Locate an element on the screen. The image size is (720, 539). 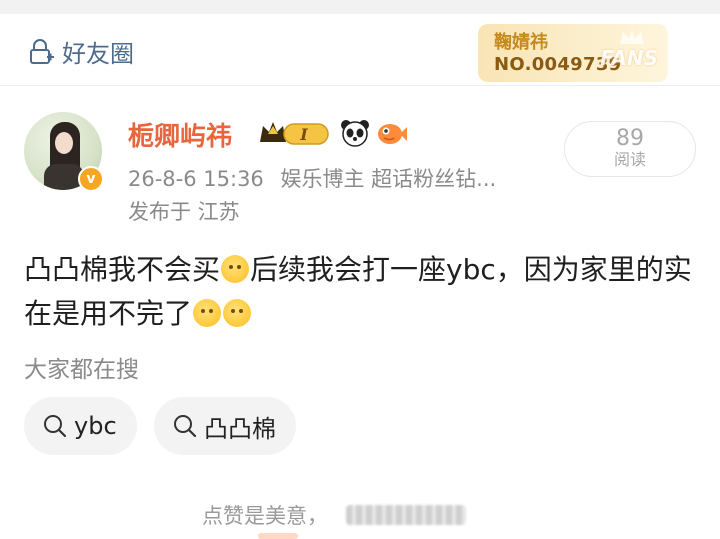
trending-search-label: 大家都在搜 is located at coordinates (81, 370).